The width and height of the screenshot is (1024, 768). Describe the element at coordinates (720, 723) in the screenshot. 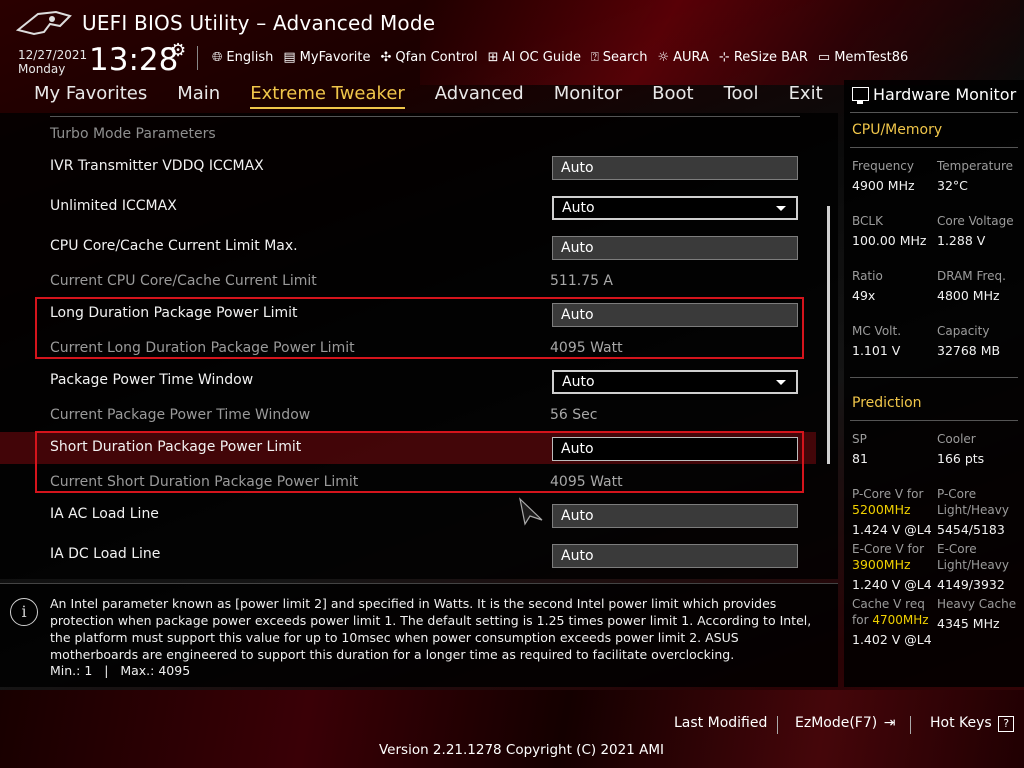

I see `last-modified-button: Last Modified` at that location.